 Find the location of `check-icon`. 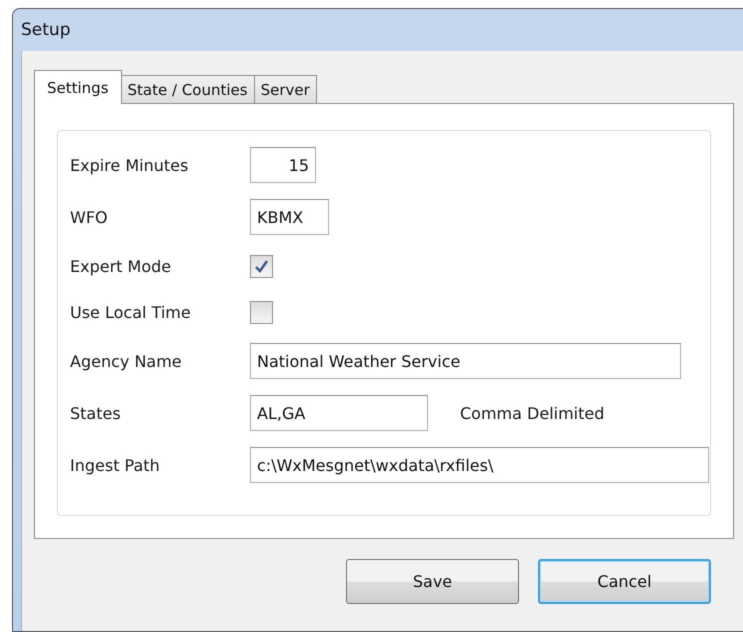

check-icon is located at coordinates (261, 266).